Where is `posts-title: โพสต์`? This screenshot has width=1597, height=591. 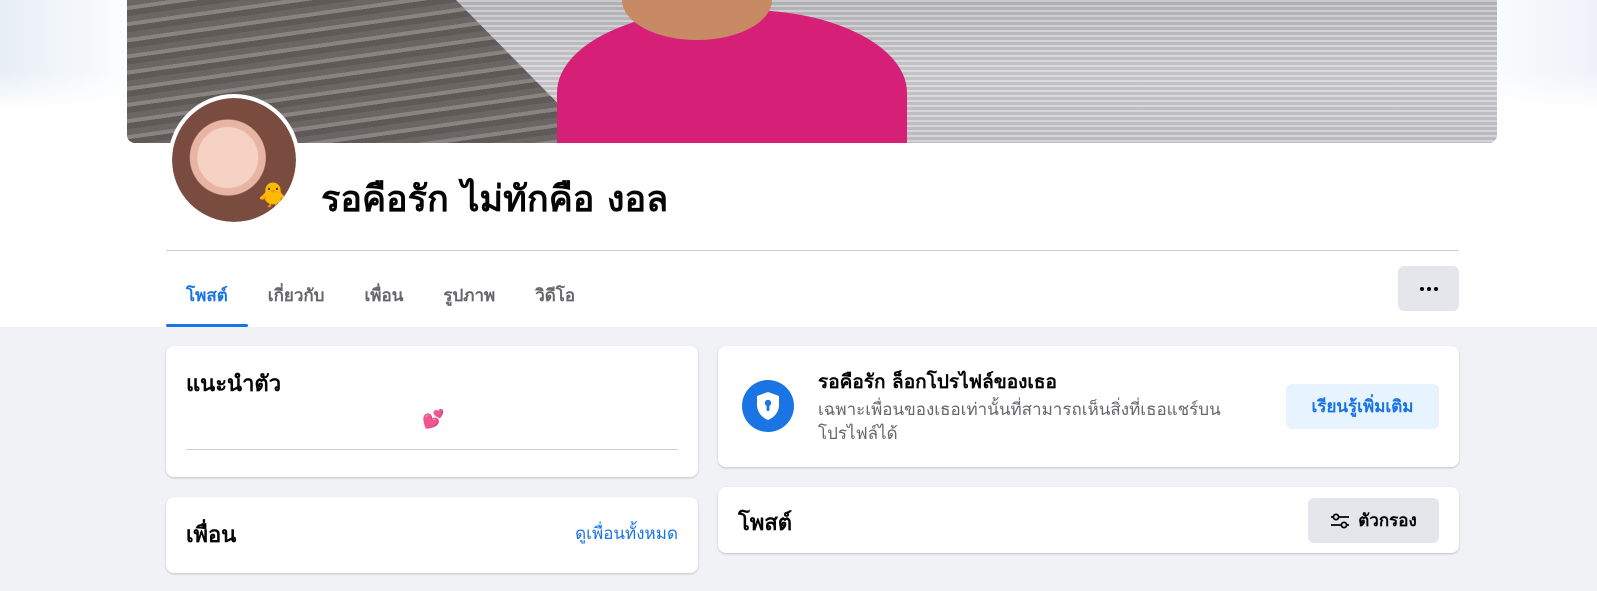 posts-title: โพสต์ is located at coordinates (765, 523).